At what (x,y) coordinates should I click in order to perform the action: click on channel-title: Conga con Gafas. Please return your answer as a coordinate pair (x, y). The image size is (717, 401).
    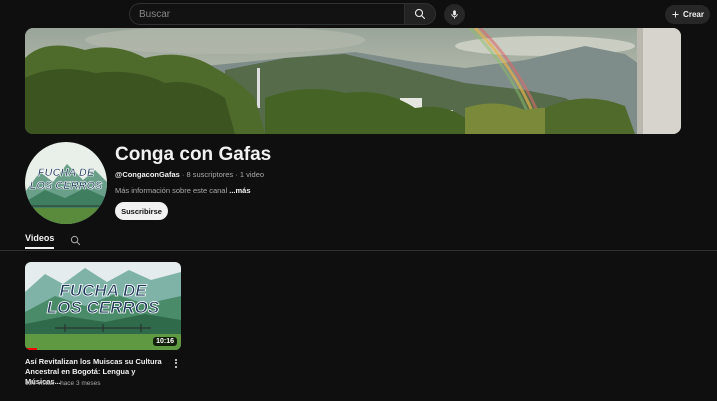
    Looking at the image, I should click on (193, 154).